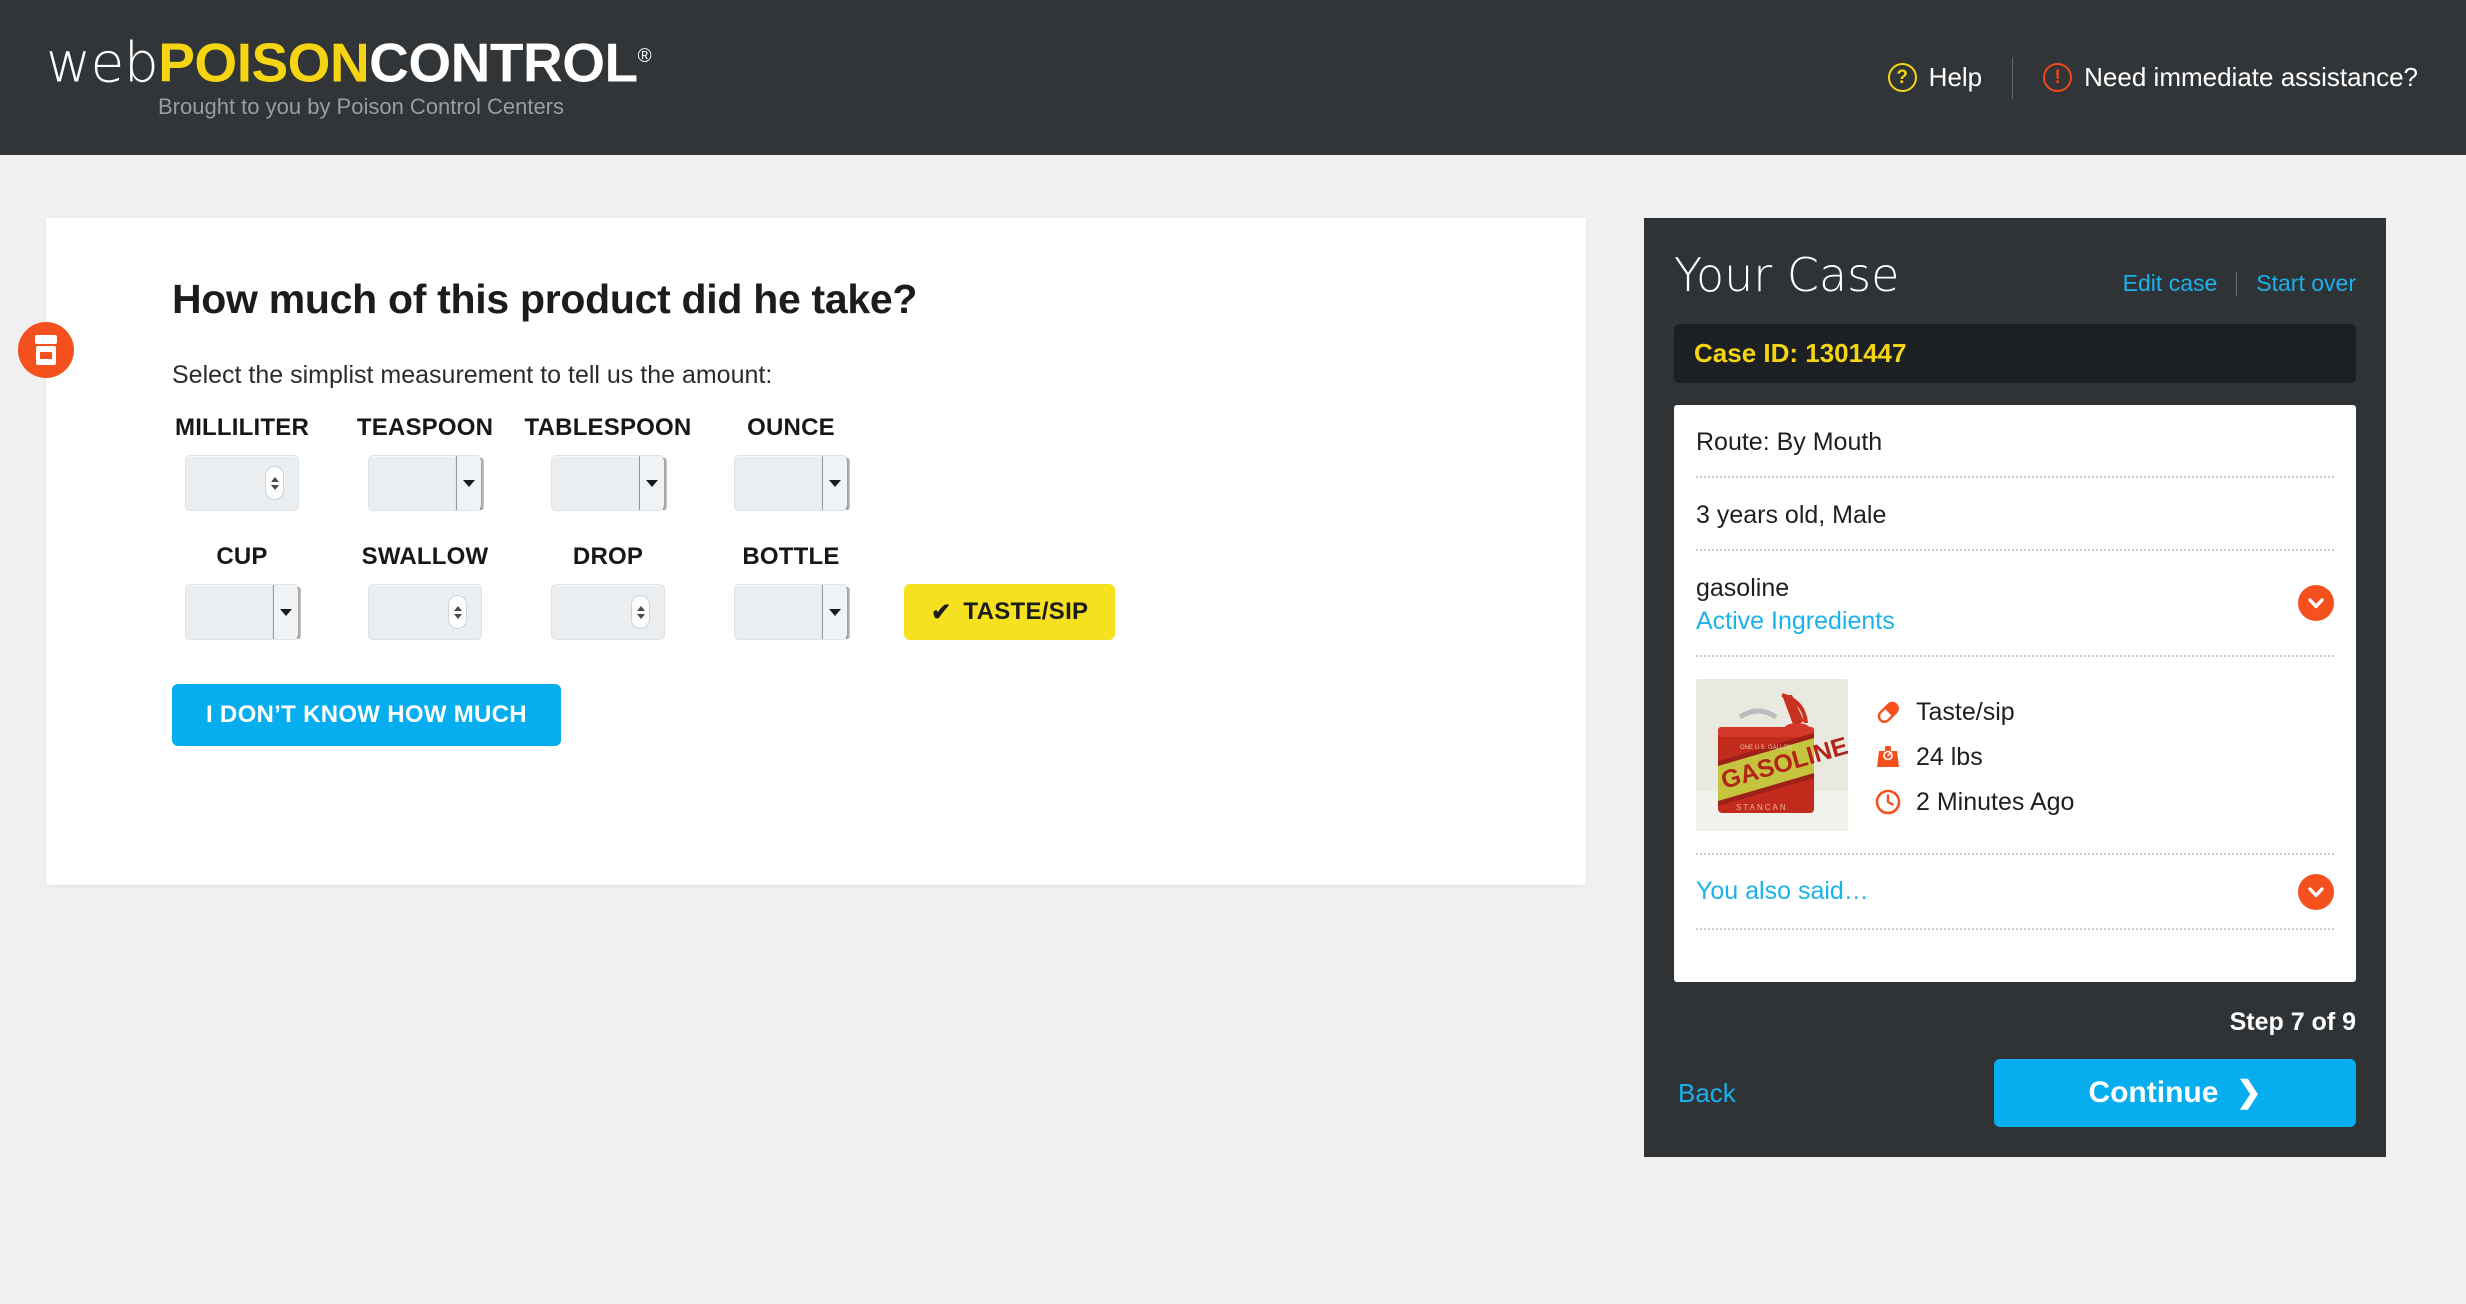  Describe the element at coordinates (879, 462) in the screenshot. I see `measurement-row-1: MILLILITER TEASPOON TABLESPOON OUNCE` at that location.